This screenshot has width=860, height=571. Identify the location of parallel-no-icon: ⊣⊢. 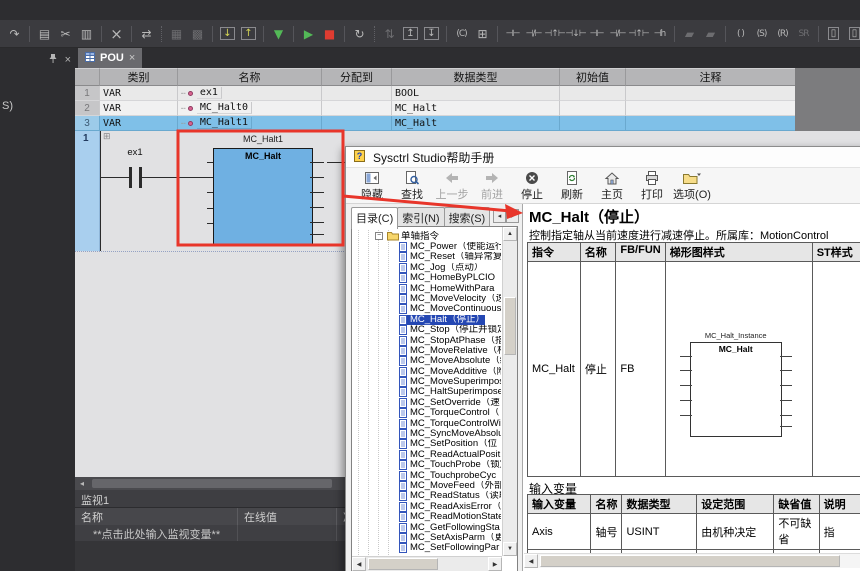
(596, 34).